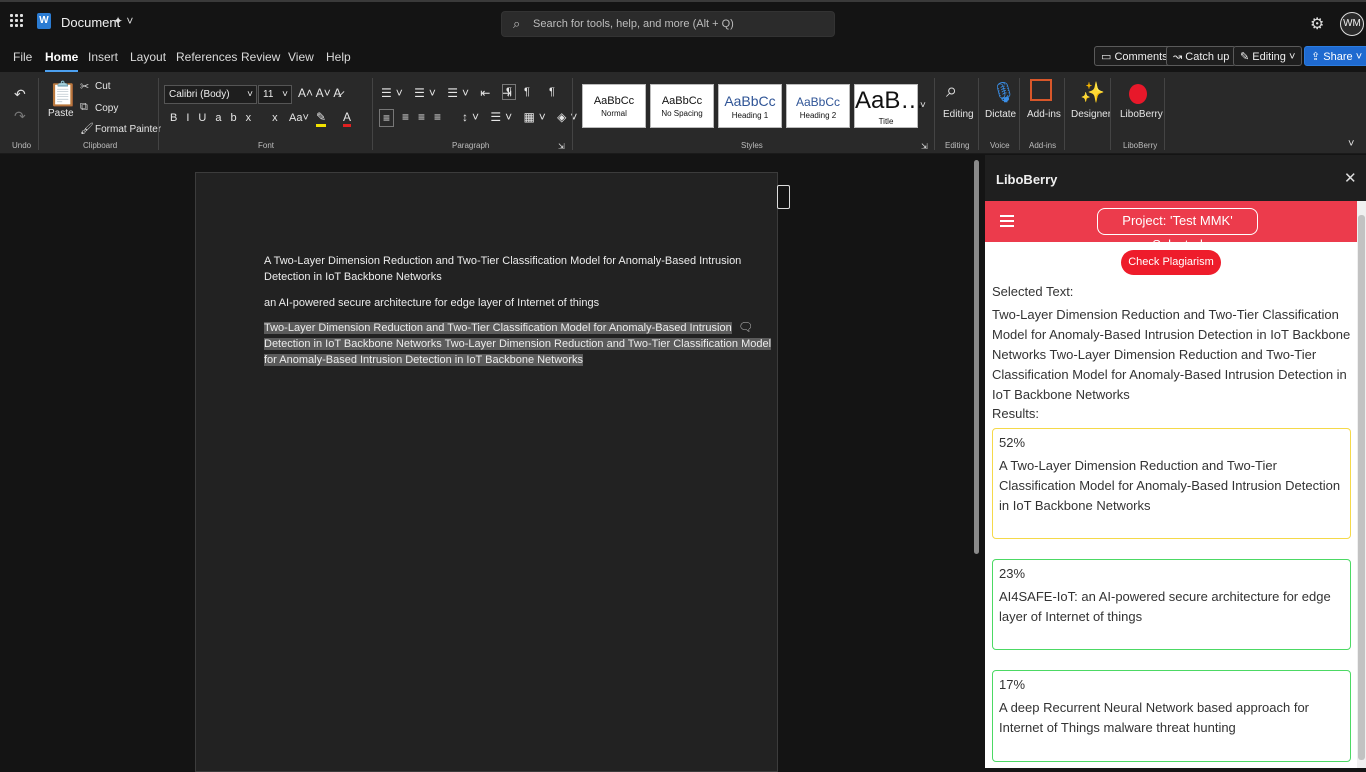  I want to click on copy-button: Copy, so click(106, 108).